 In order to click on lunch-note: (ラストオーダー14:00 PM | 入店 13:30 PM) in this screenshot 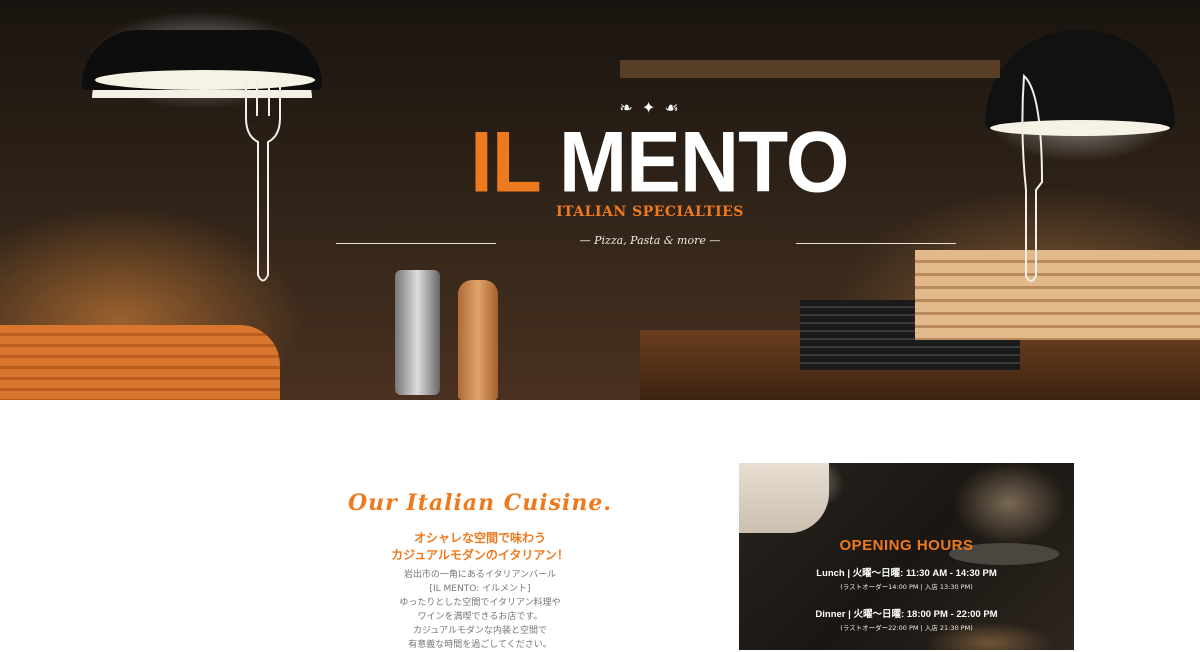, I will do `click(906, 587)`.